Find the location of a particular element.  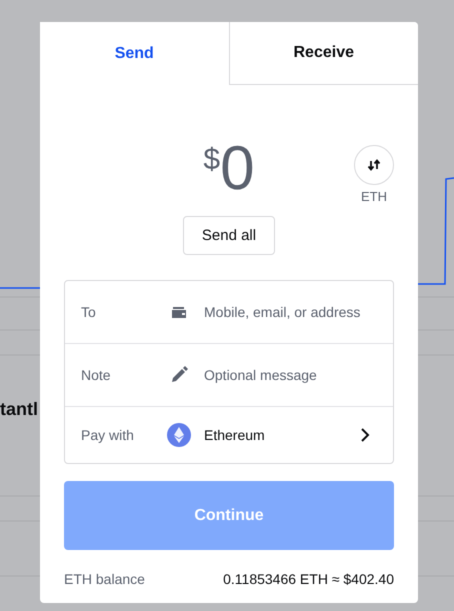

asset-heading: tantl is located at coordinates (19, 409).